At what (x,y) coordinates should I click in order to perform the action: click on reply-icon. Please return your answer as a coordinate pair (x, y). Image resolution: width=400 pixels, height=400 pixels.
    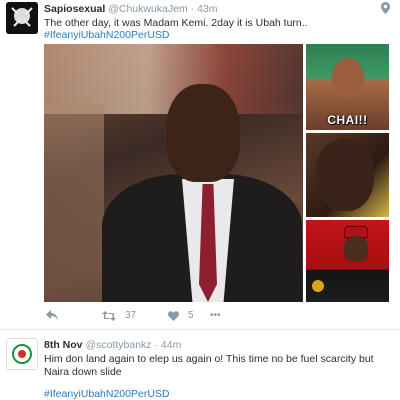
    Looking at the image, I should click on (52, 315).